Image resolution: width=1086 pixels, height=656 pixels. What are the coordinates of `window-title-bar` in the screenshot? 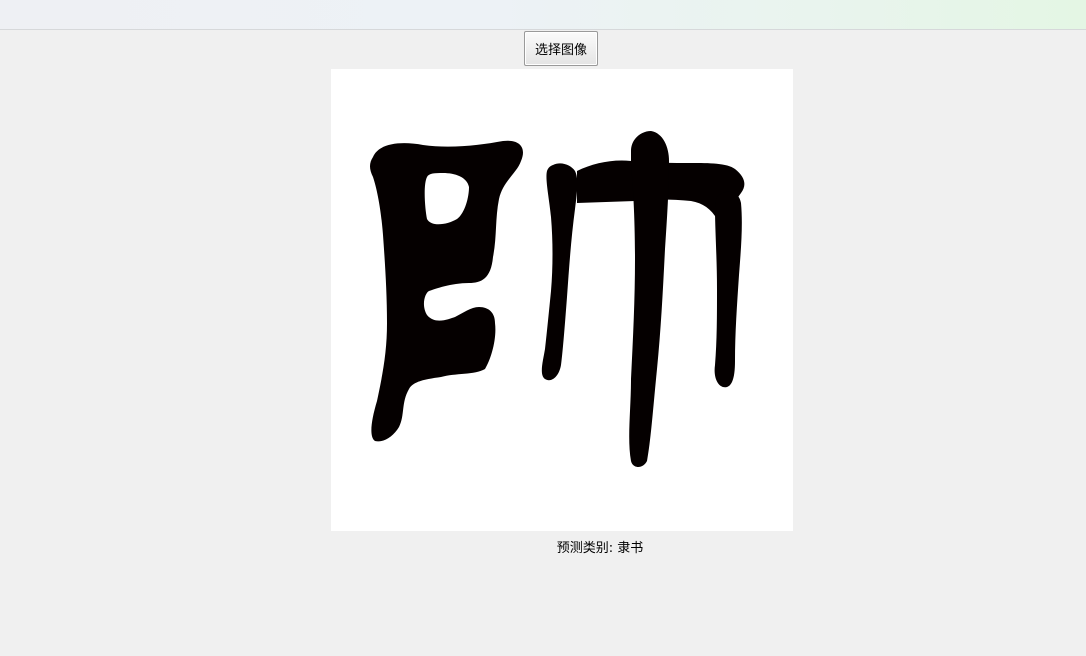 It's located at (543, 15).